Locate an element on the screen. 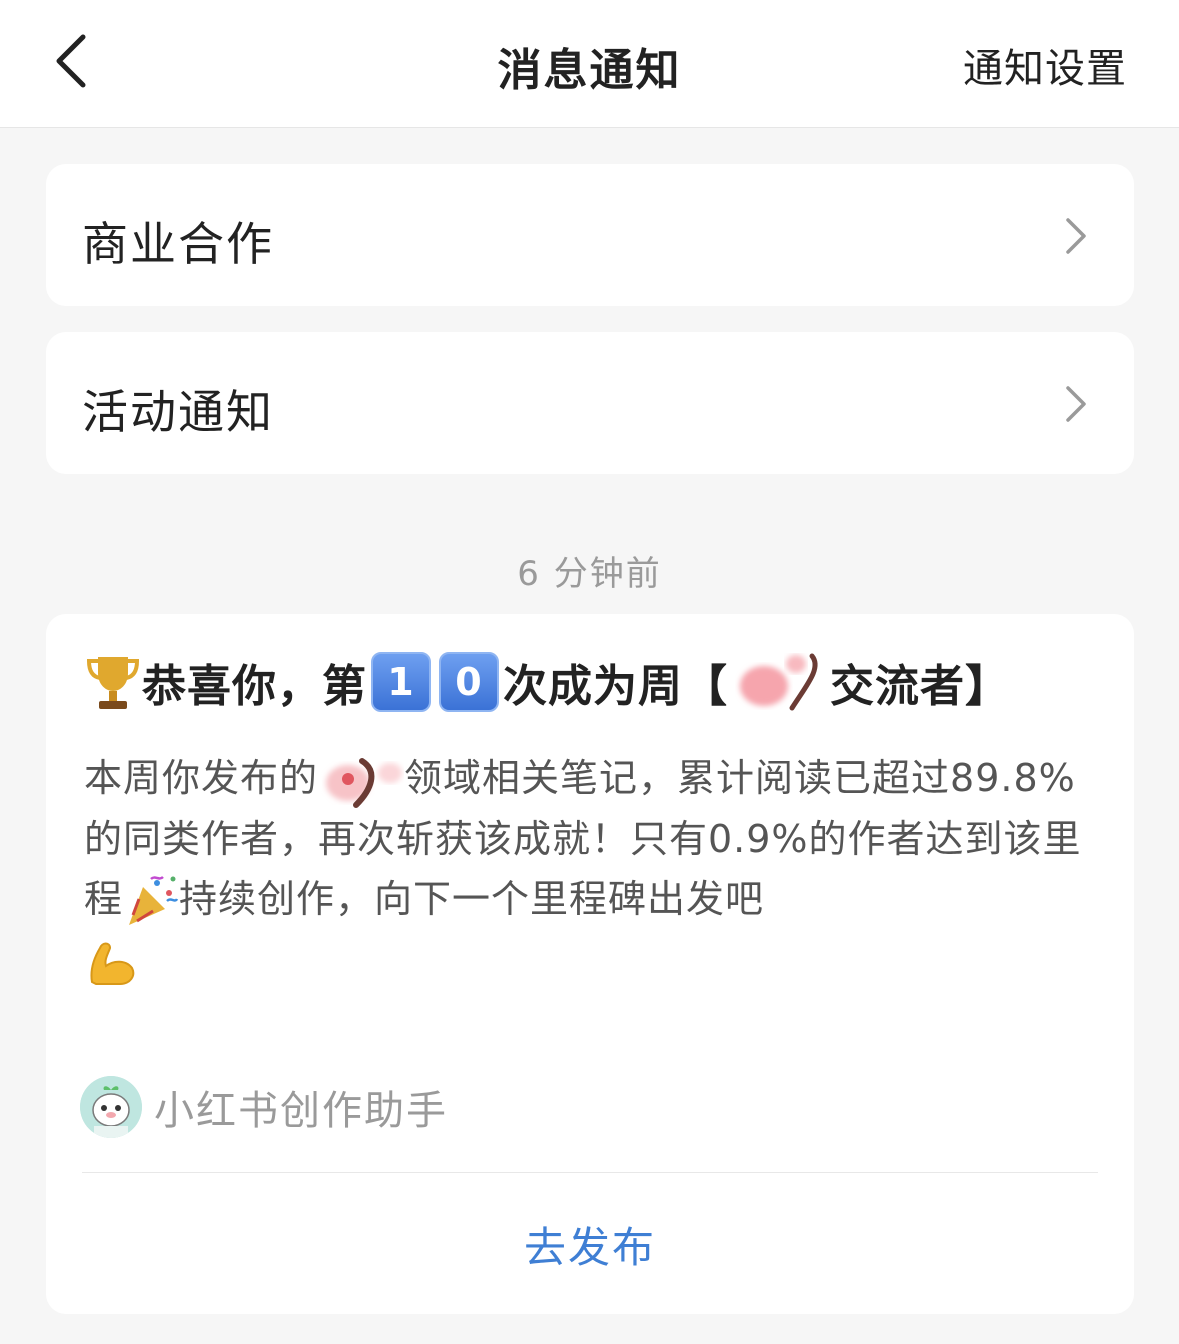 Image resolution: width=1179 pixels, height=1344 pixels. go-publish-button: 去发布 is located at coordinates (590, 1244).